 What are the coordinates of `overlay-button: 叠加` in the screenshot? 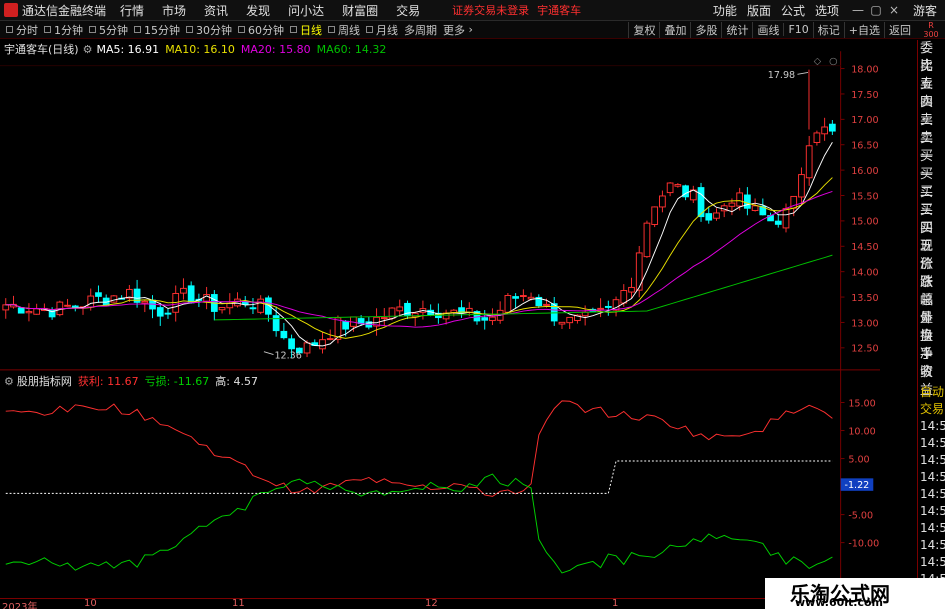 It's located at (674, 29).